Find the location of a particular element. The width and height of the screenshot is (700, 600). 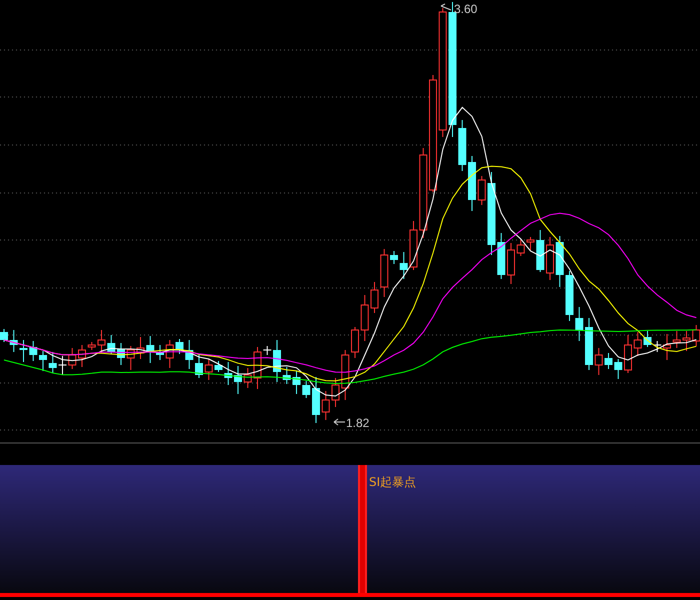

price-label: 1.82 is located at coordinates (358, 423).